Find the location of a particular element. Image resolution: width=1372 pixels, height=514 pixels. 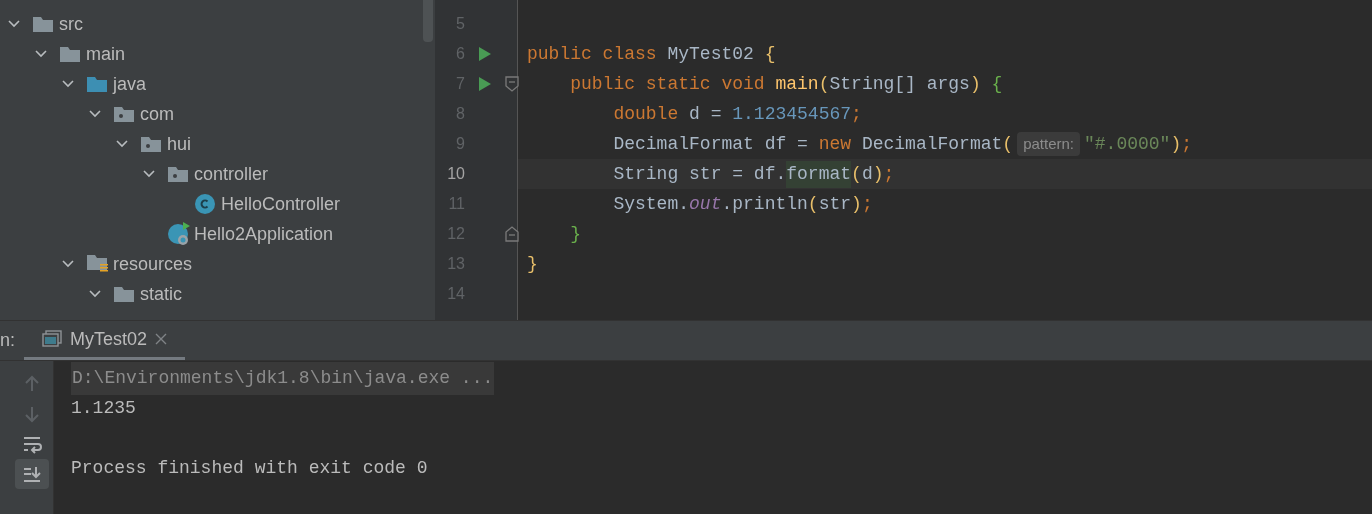

code-token: main is located at coordinates (797, 84).